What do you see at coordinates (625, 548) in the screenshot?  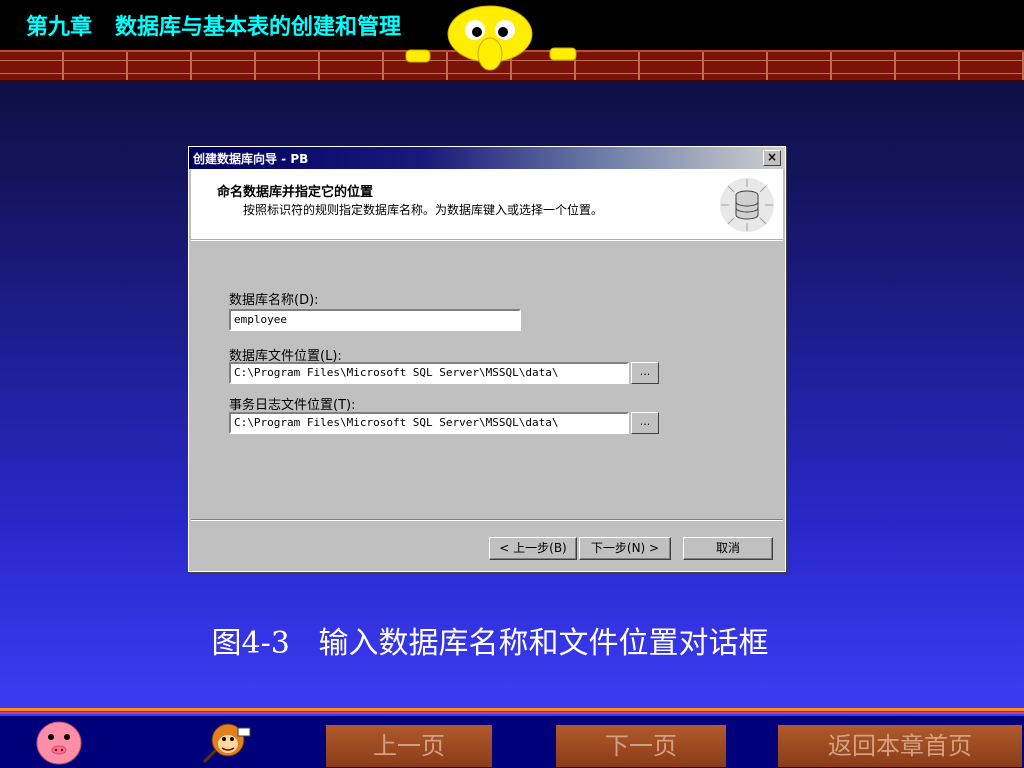 I see `next-button: 下一步(N) >` at bounding box center [625, 548].